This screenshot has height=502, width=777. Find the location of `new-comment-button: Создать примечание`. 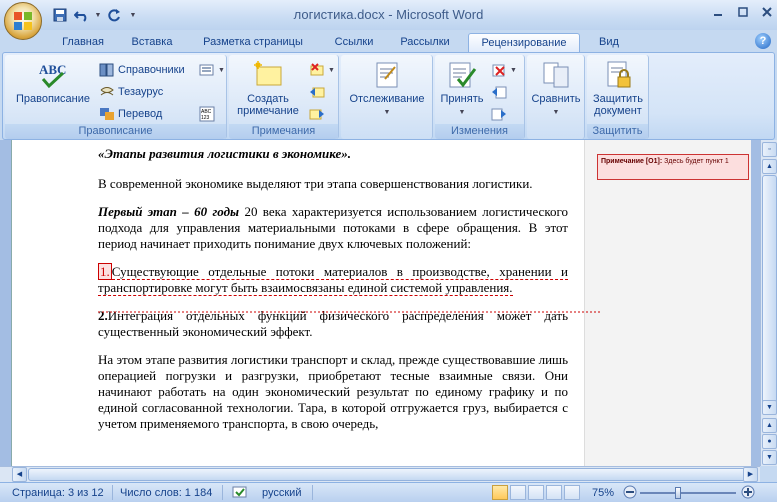

new-comment-button: Создать примечание is located at coordinates (268, 88).